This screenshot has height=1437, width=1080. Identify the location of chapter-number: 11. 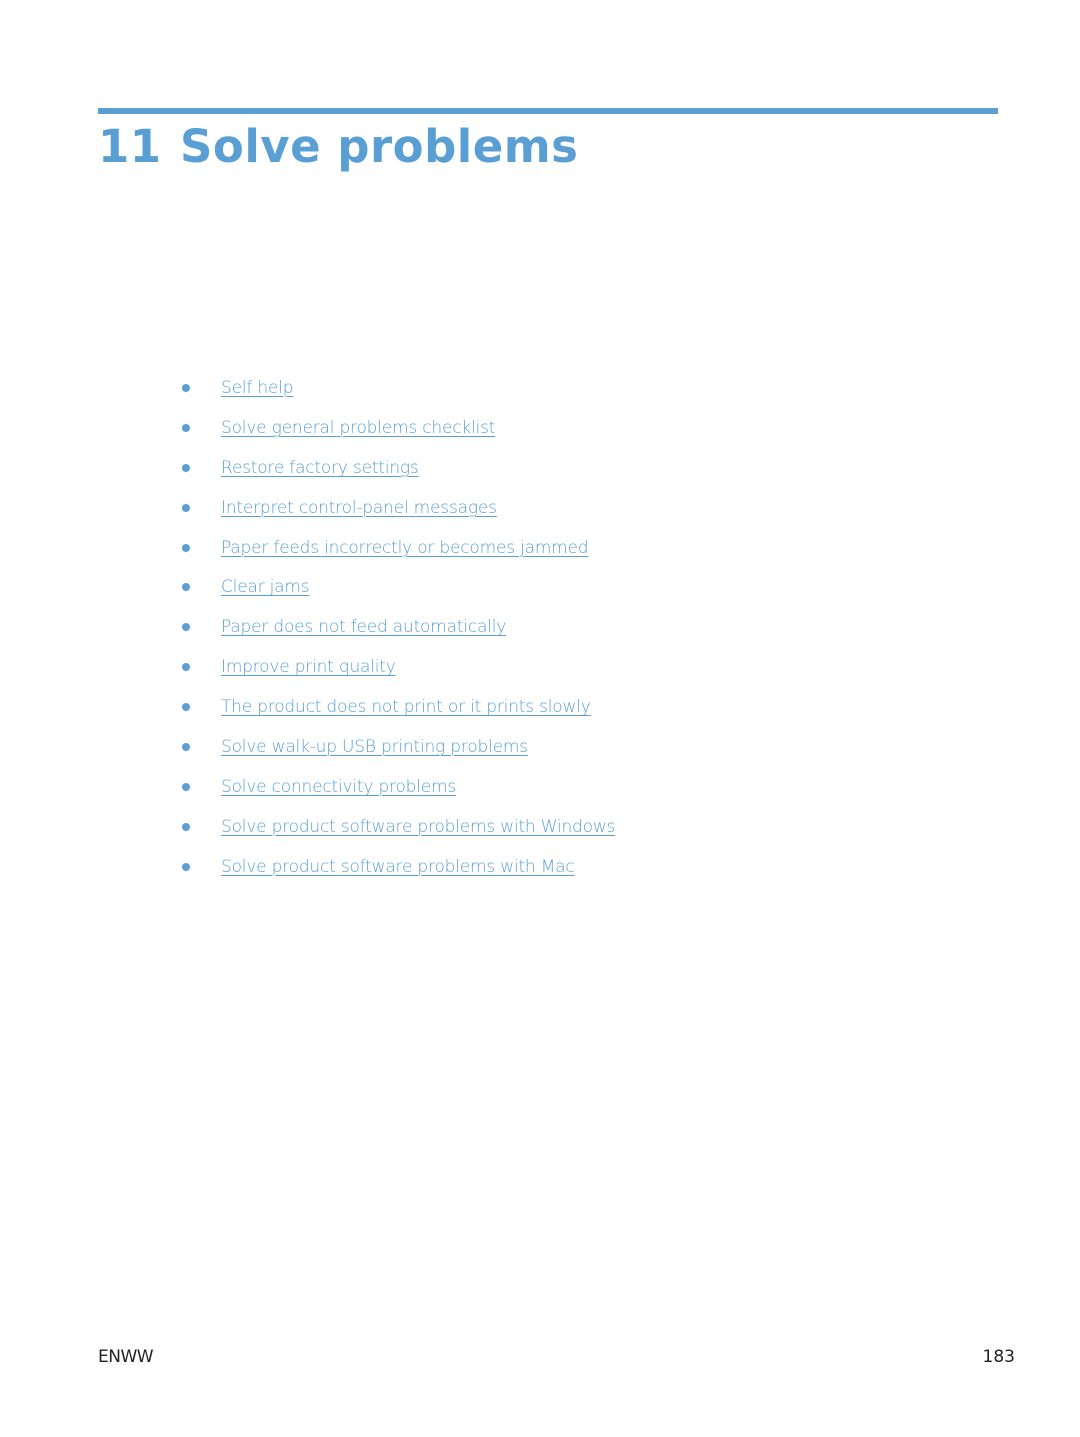
(130, 146).